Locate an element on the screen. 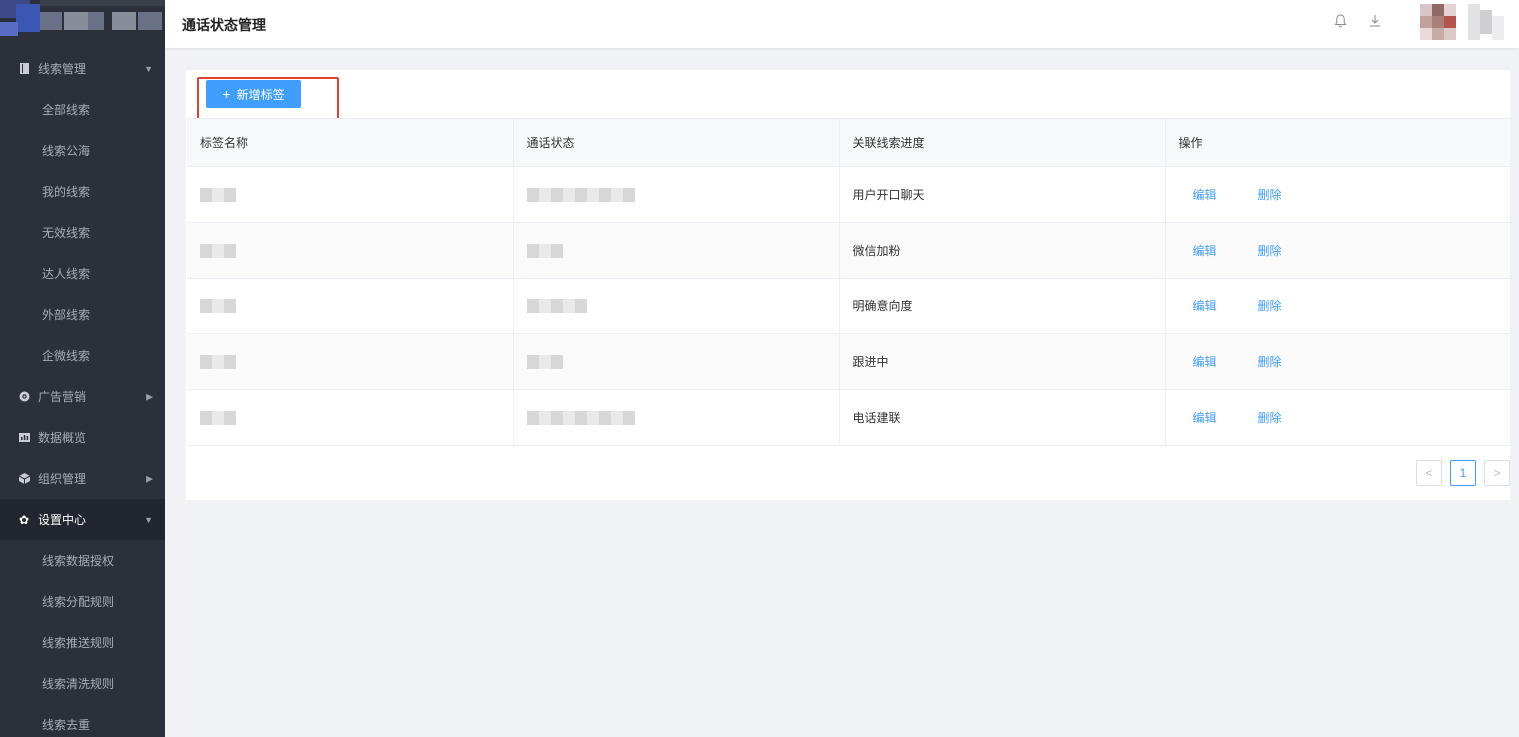  download-icon is located at coordinates (1375, 23).